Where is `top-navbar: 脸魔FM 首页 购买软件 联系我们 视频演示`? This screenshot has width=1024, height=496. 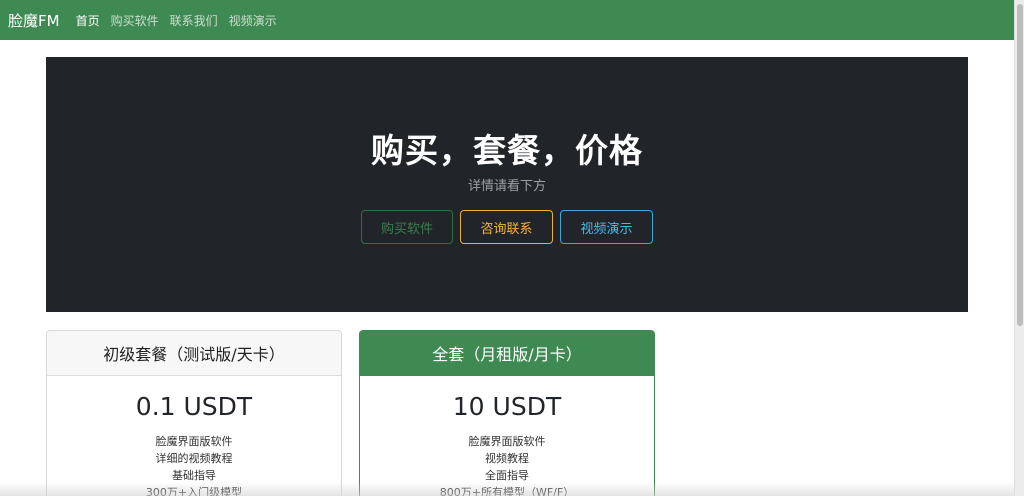 top-navbar: 脸魔FM 首页 购买软件 联系我们 视频演示 is located at coordinates (507, 20).